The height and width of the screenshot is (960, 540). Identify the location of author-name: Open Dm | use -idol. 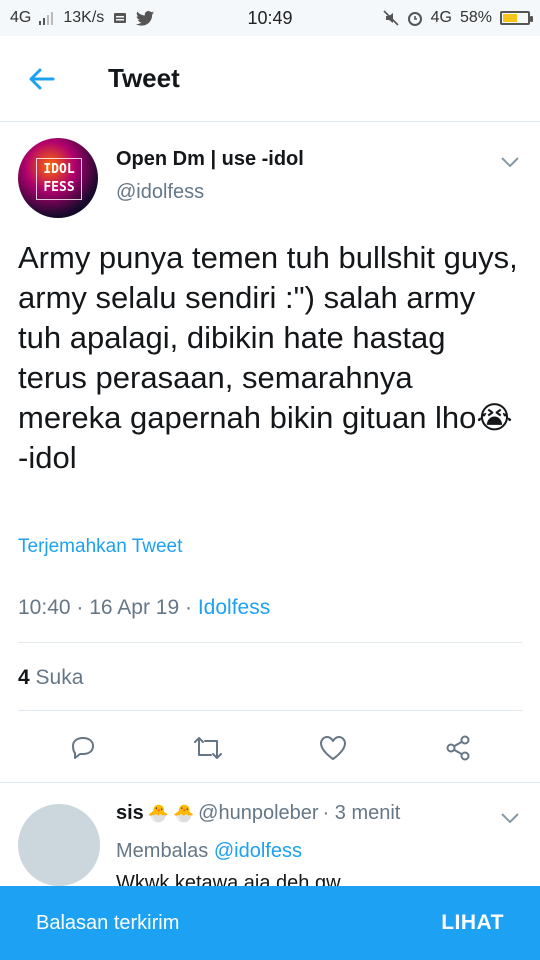
(319, 159).